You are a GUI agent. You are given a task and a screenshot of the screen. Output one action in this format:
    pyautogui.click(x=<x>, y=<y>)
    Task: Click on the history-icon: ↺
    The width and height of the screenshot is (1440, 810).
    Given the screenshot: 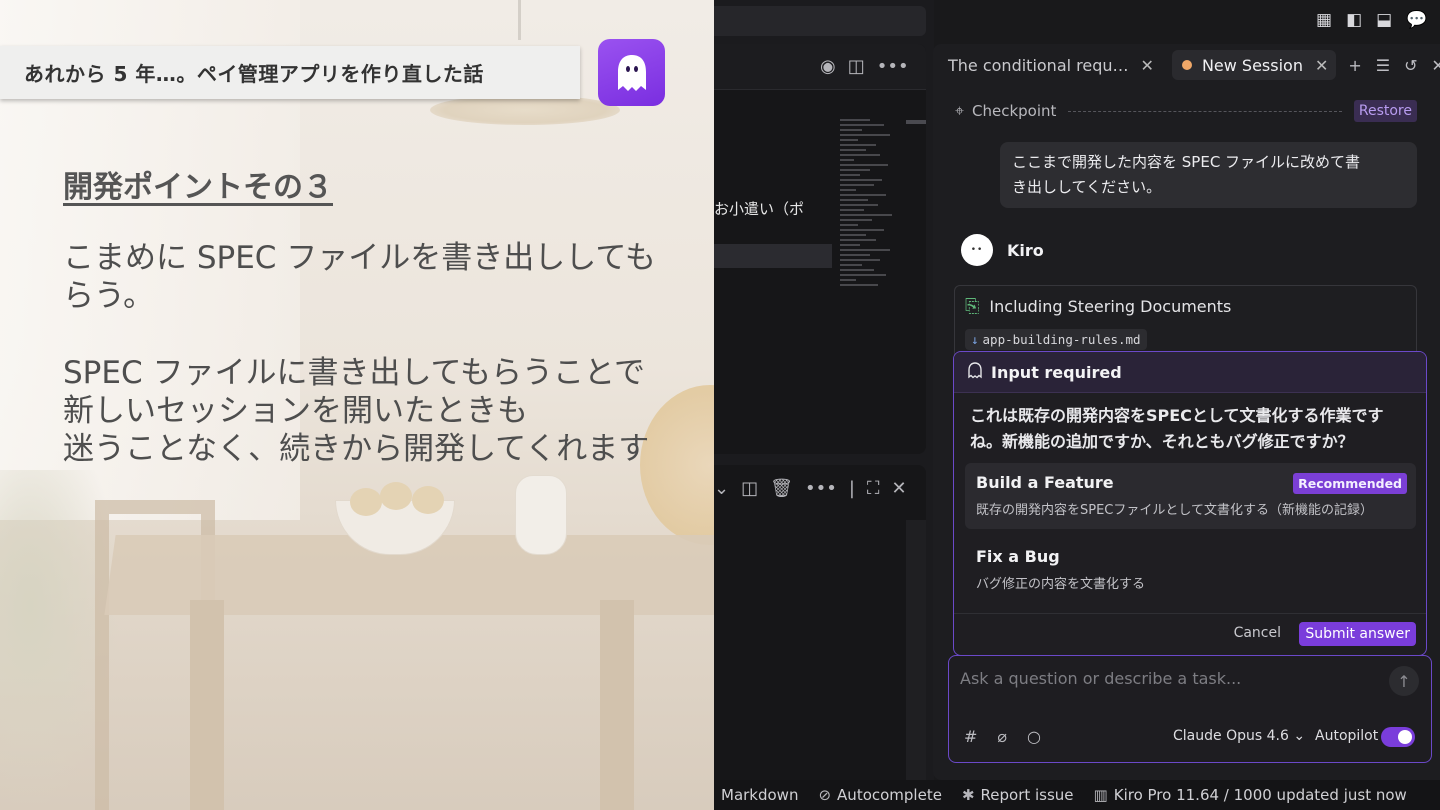 What is the action you would take?
    pyautogui.click(x=1410, y=65)
    